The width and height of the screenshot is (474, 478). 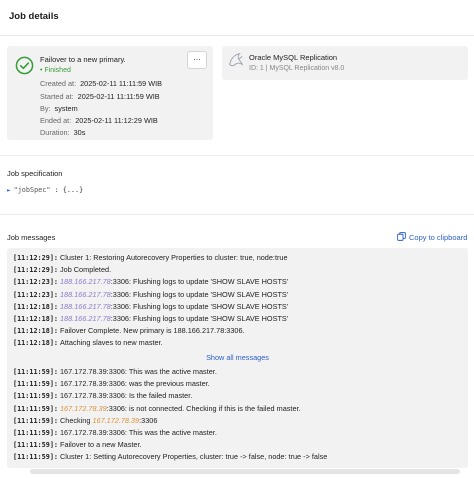 What do you see at coordinates (111, 343) in the screenshot?
I see `log-text: Attaching slaves to new master.` at bounding box center [111, 343].